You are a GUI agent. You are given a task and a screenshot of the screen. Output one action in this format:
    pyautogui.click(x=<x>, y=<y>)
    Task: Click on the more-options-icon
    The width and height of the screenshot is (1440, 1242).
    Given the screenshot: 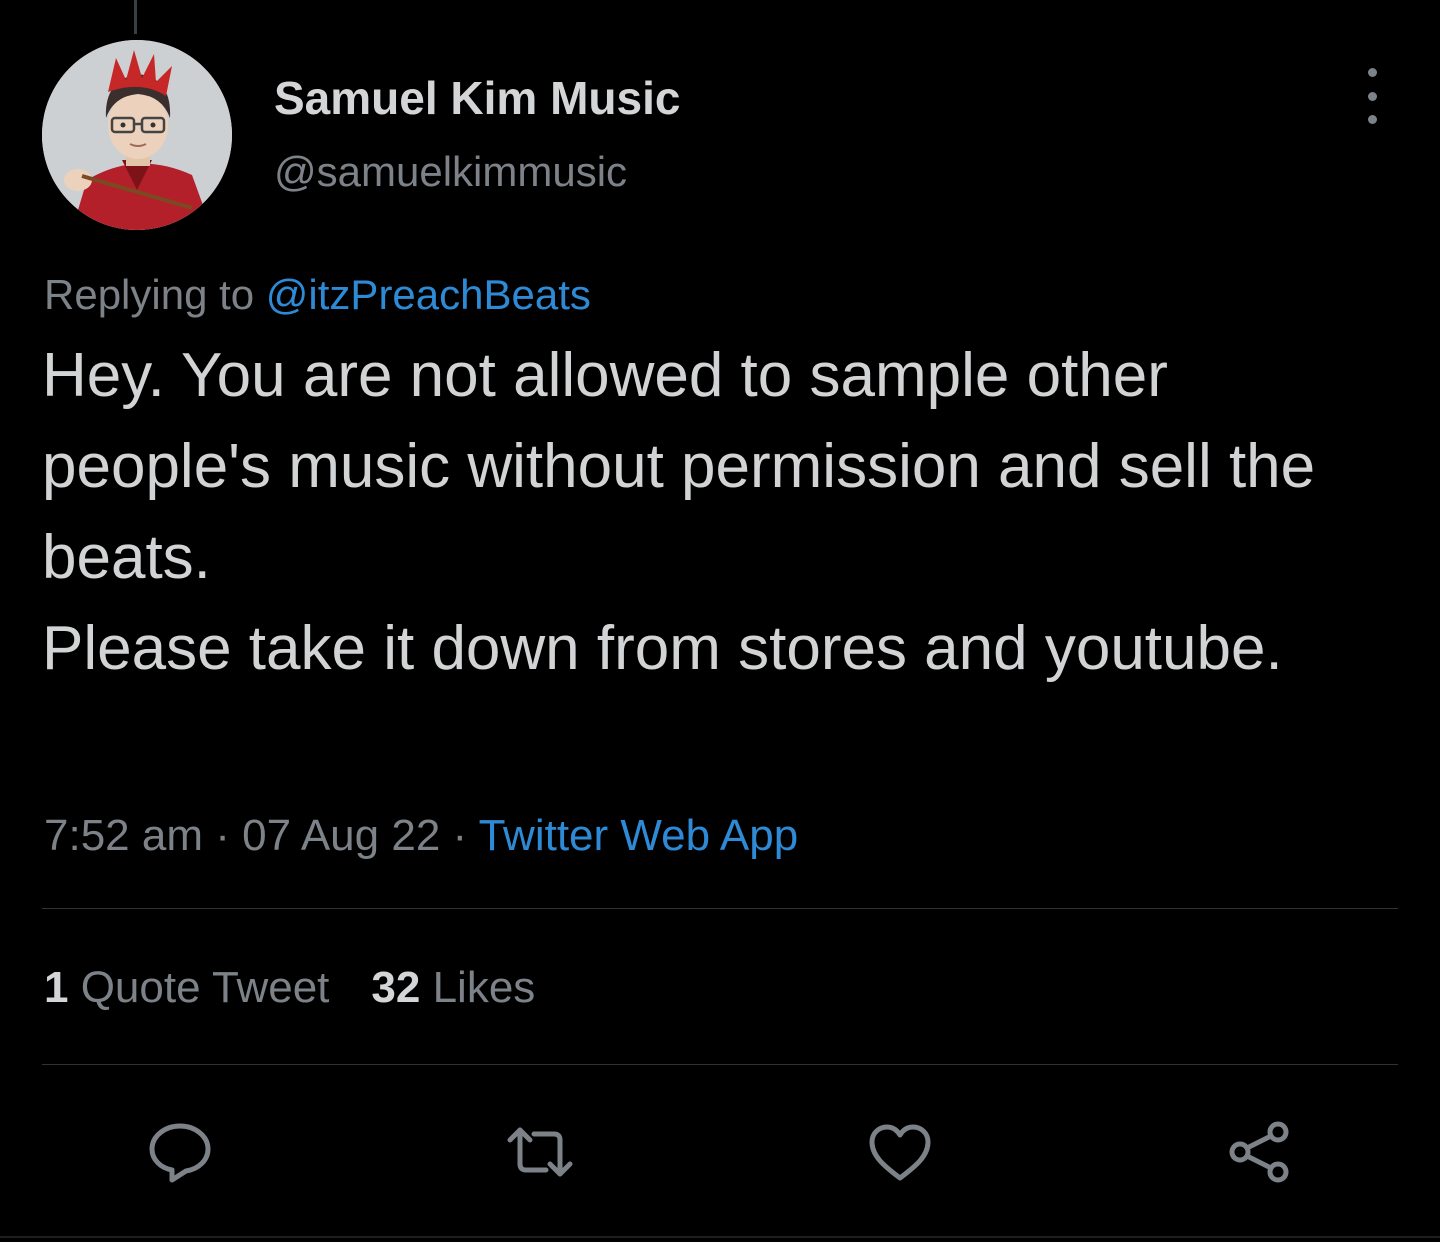 What is the action you would take?
    pyautogui.click(x=1372, y=96)
    